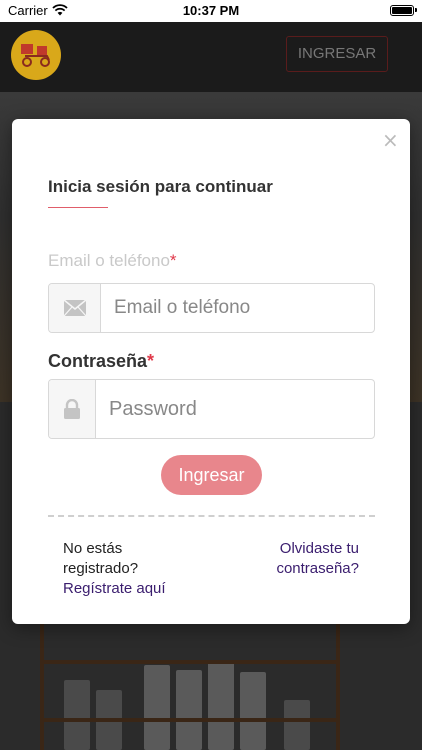  Describe the element at coordinates (403, 10) in the screenshot. I see `battery-icon` at that location.